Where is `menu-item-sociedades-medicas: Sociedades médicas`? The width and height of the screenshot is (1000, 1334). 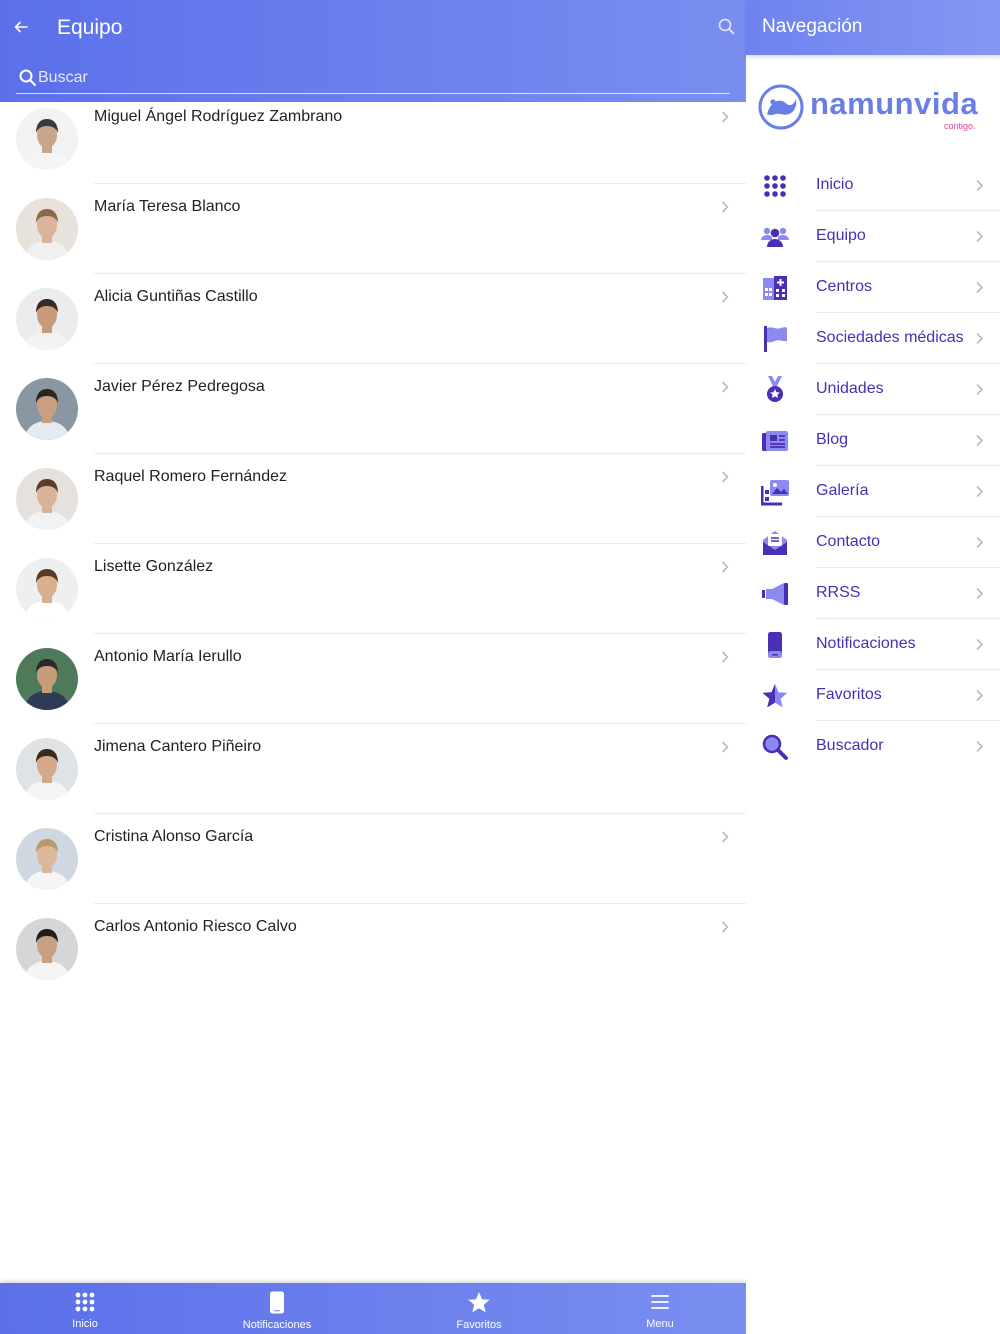
menu-item-sociedades-medicas: Sociedades médicas is located at coordinates (873, 338).